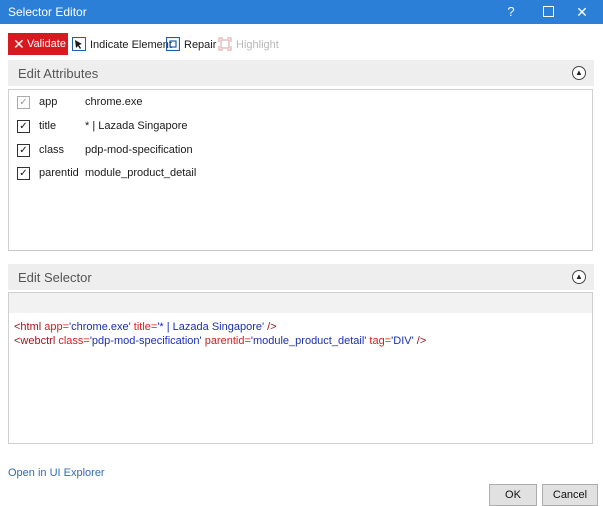  I want to click on edit-selector-title: Edit Selector, so click(55, 277).